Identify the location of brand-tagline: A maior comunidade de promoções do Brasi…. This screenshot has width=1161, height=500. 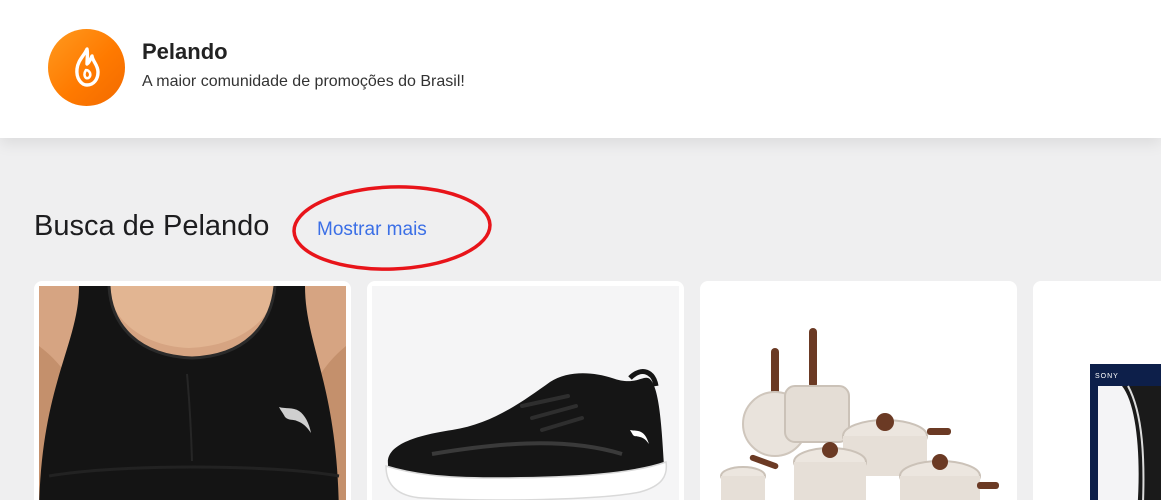
(303, 81).